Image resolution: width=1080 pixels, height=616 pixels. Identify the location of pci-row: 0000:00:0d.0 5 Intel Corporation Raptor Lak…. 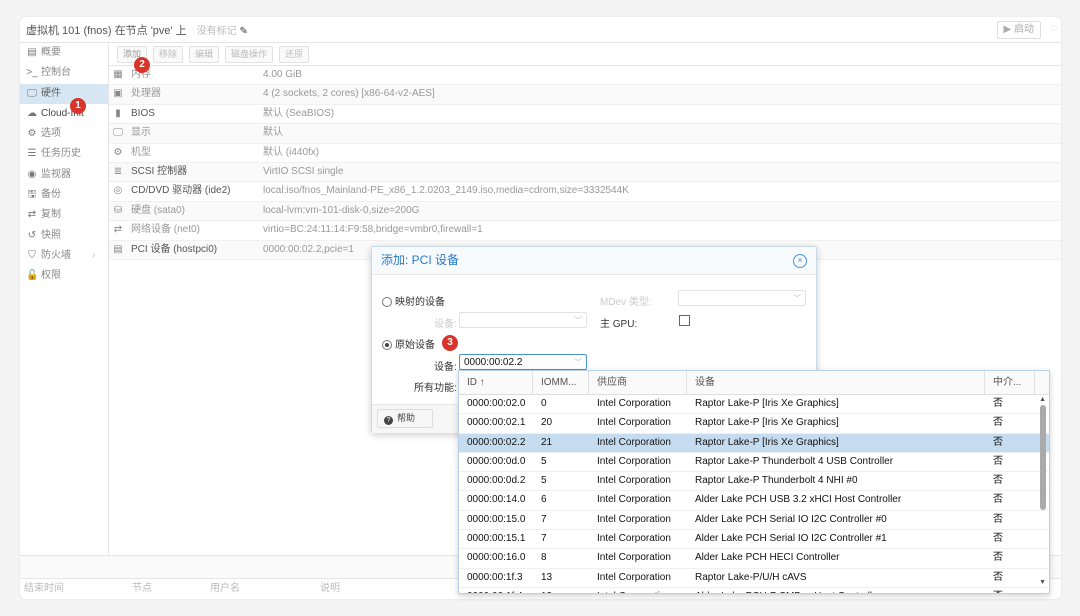
(754, 463).